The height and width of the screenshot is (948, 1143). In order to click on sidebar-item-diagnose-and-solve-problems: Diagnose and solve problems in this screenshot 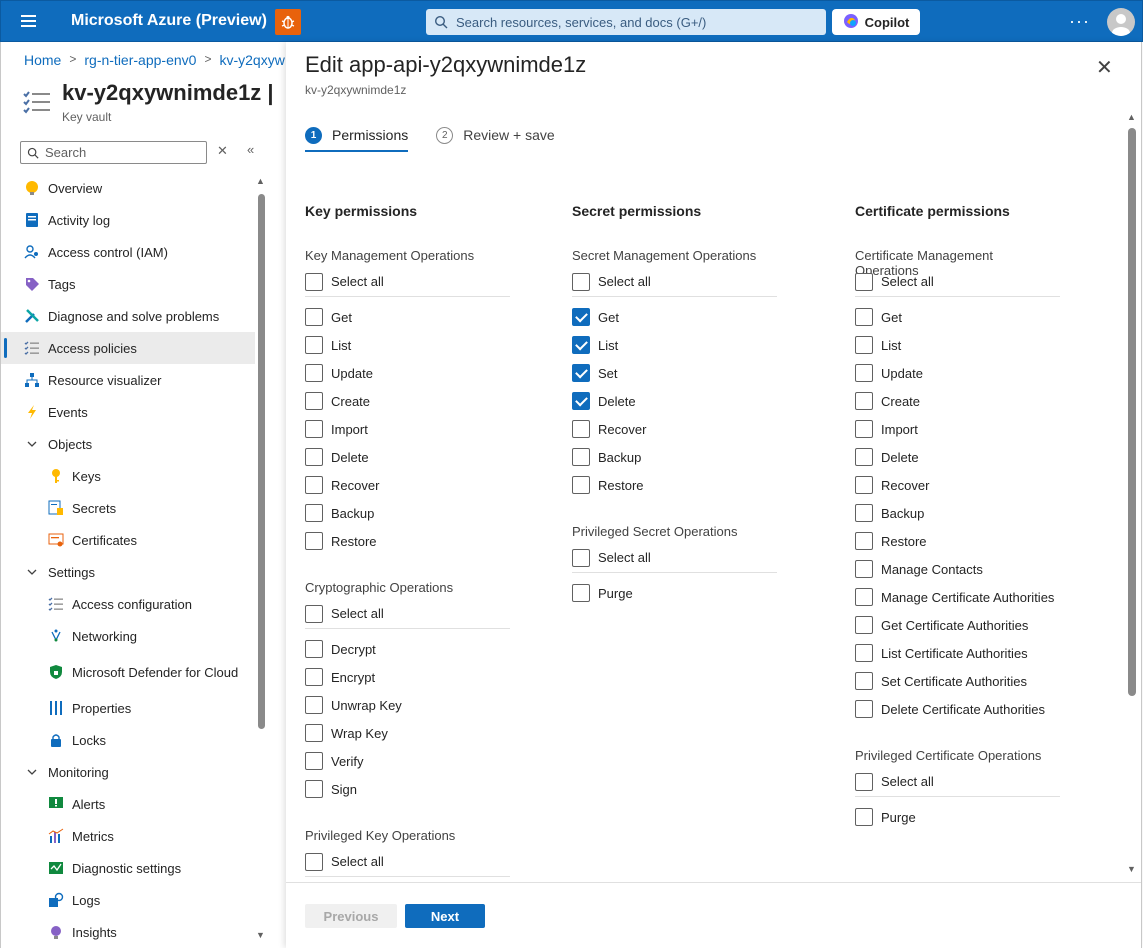, I will do `click(128, 316)`.